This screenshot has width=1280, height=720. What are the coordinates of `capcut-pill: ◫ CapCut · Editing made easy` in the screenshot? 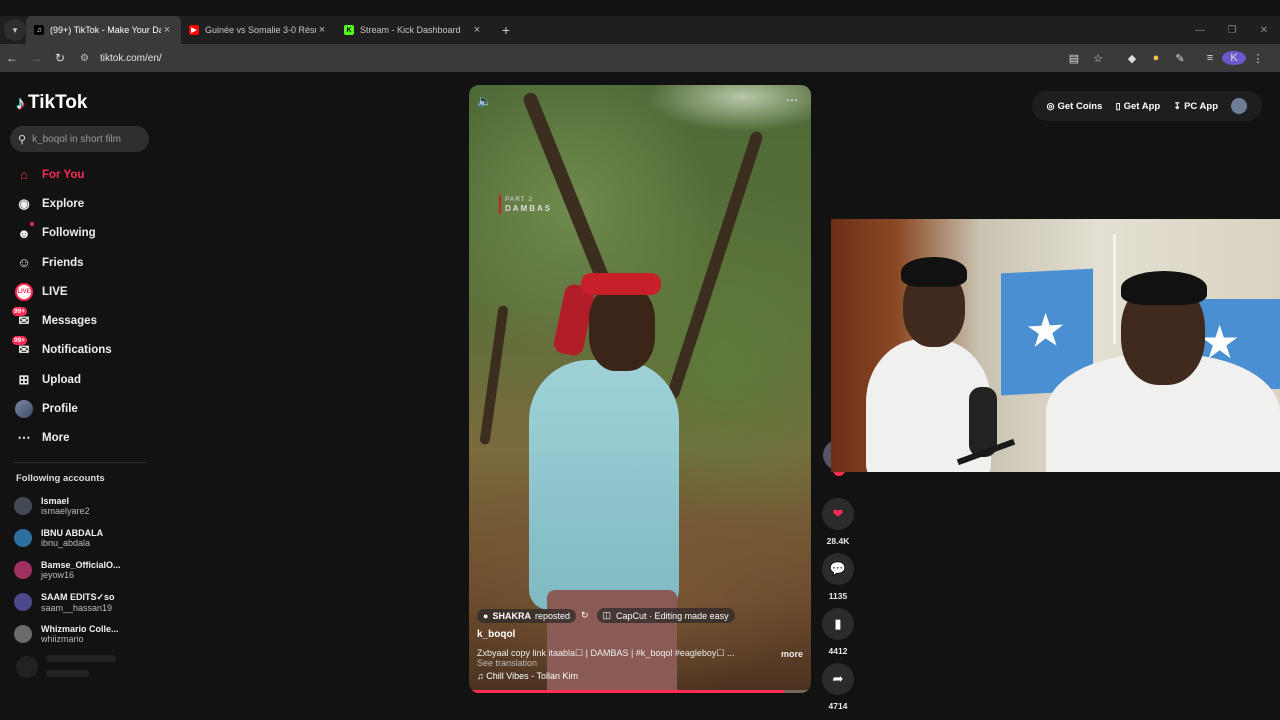 It's located at (665, 615).